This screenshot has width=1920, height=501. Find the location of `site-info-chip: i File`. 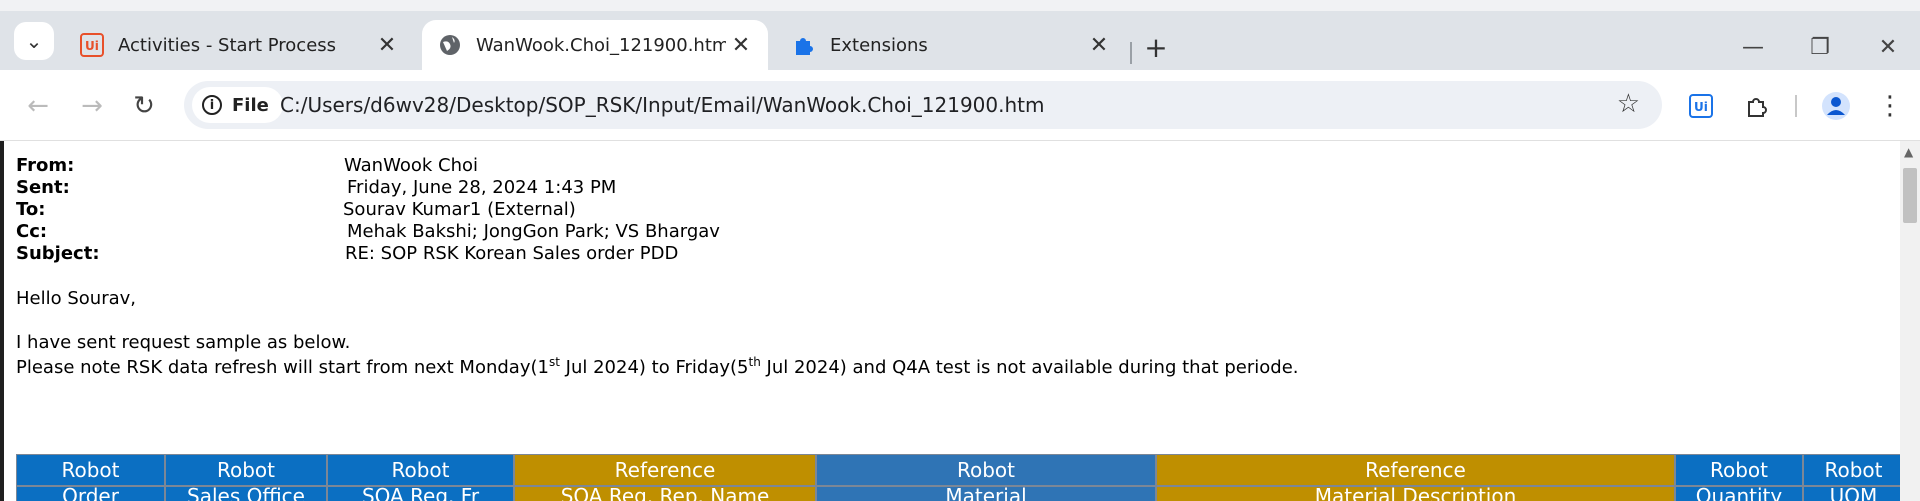

site-info-chip: i File is located at coordinates (237, 105).